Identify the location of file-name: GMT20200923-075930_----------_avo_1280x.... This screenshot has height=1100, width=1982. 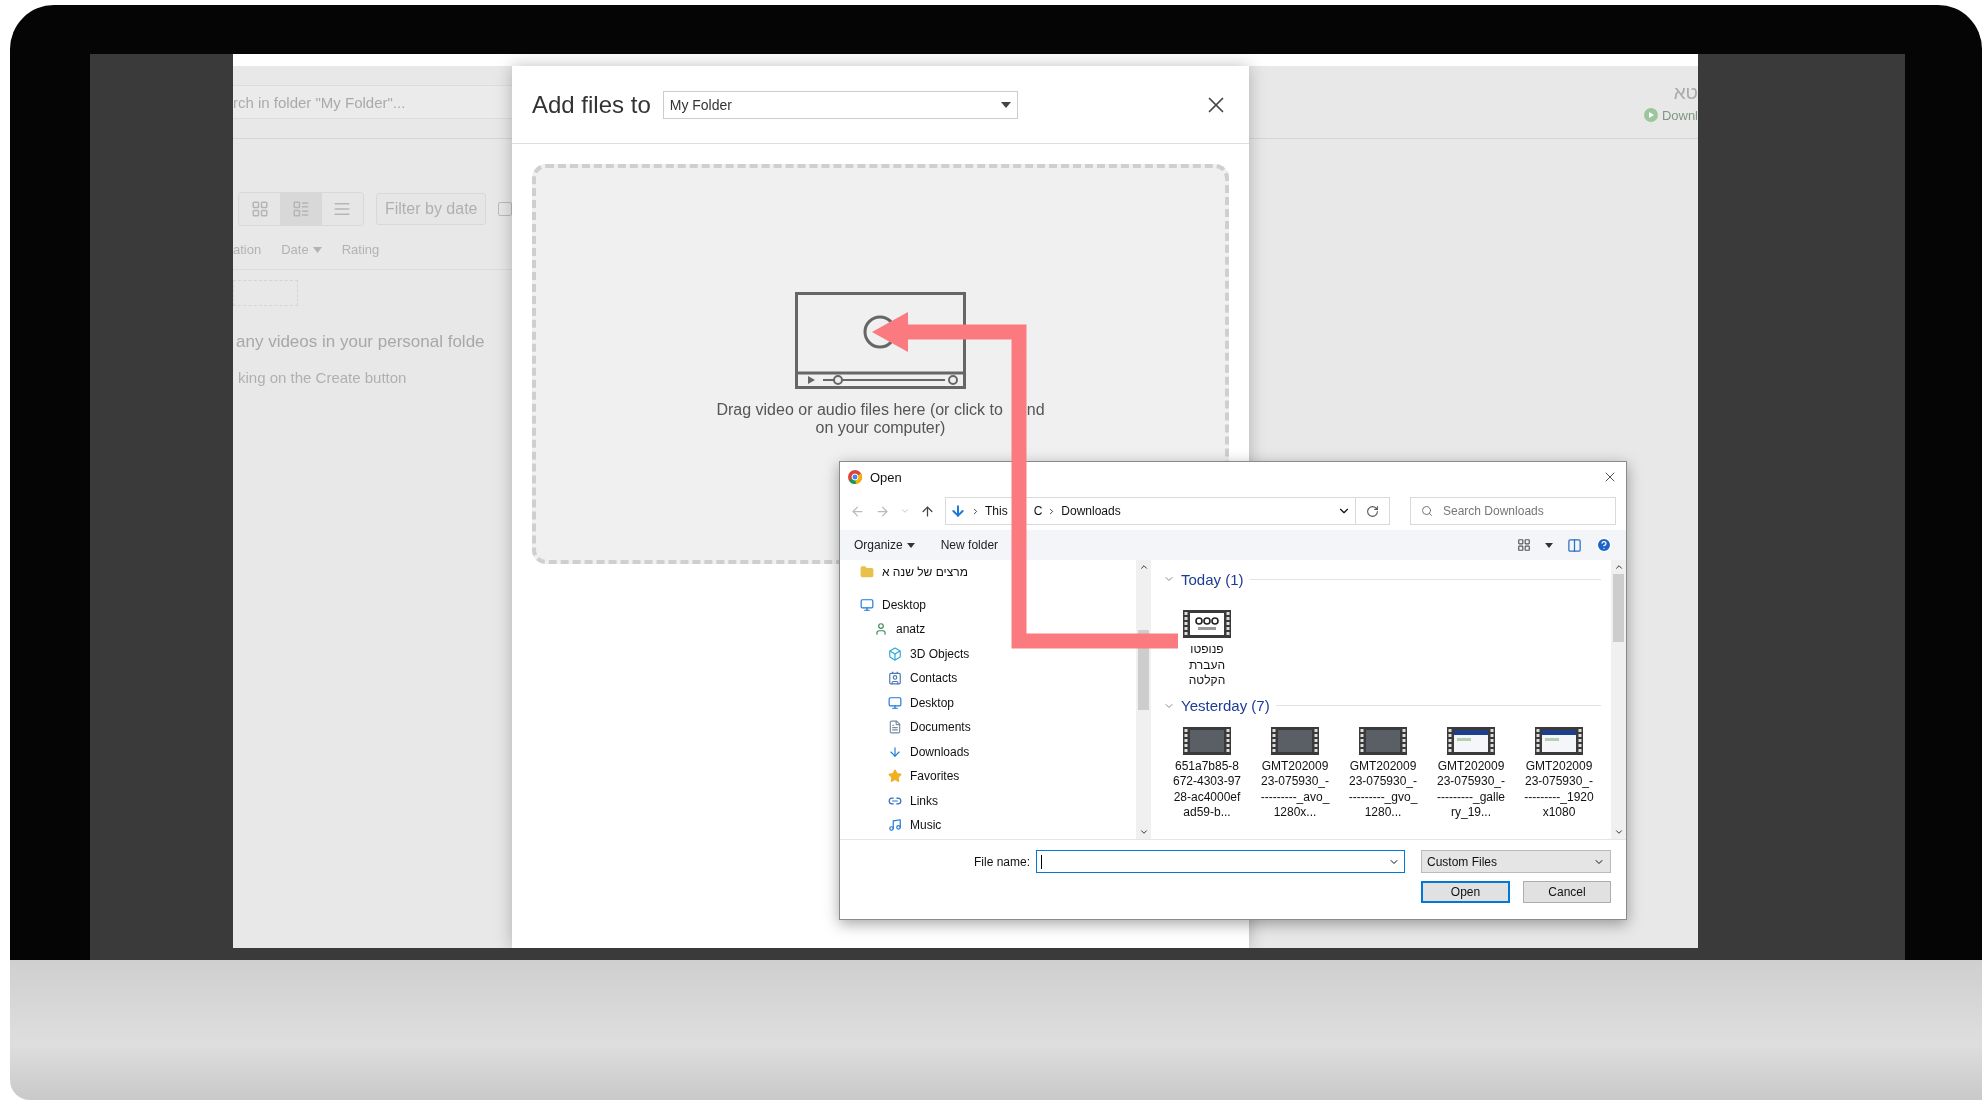
(1295, 789).